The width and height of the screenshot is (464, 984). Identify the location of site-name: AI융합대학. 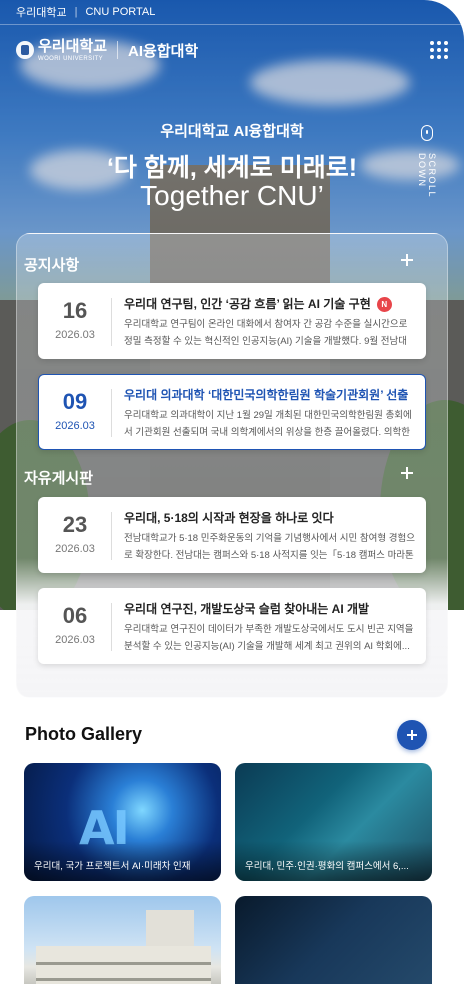
(163, 50).